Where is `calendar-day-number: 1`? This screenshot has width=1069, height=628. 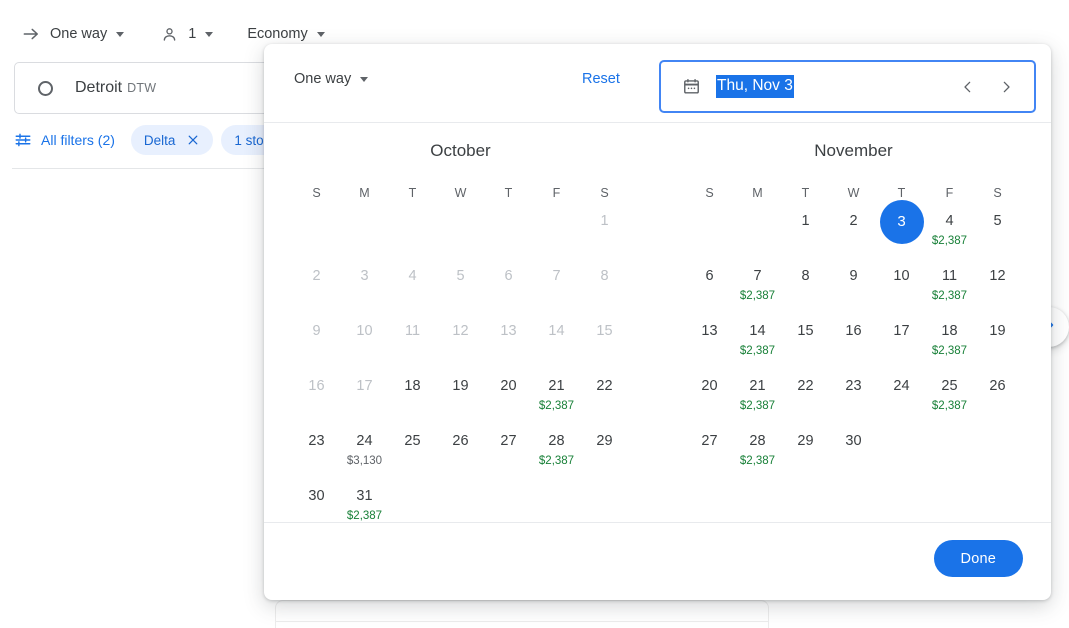
calendar-day-number: 1 is located at coordinates (805, 221).